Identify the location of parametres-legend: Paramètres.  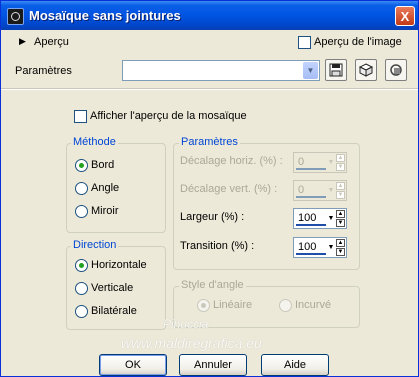
(209, 142).